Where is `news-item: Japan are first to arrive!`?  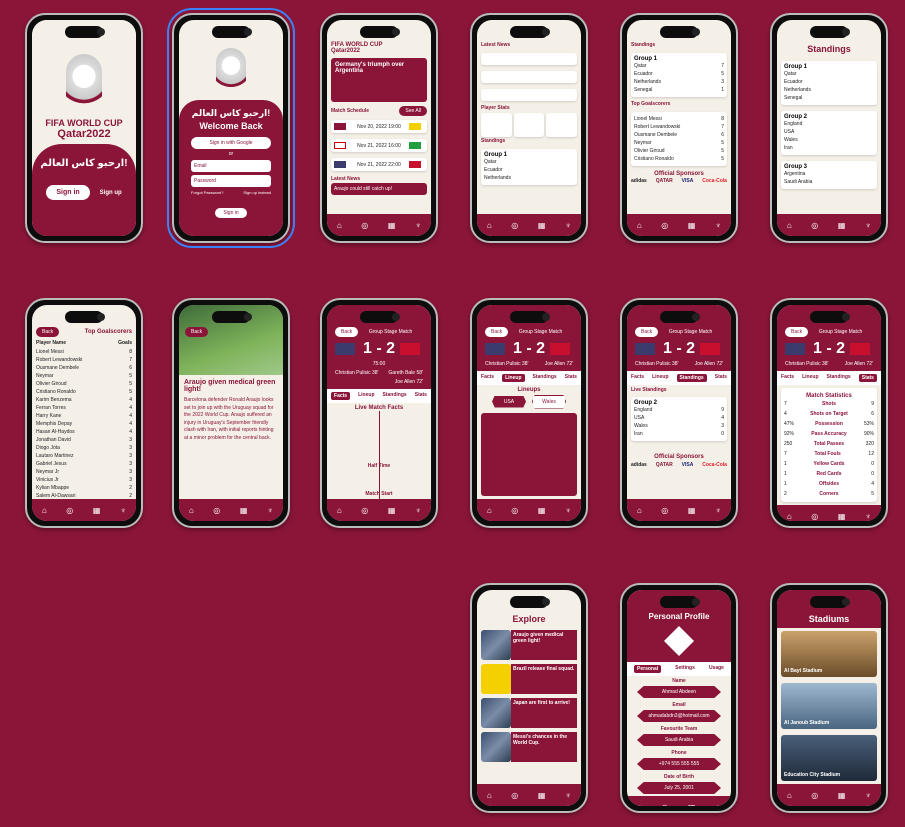
news-item: Japan are first to arrive! is located at coordinates (544, 713).